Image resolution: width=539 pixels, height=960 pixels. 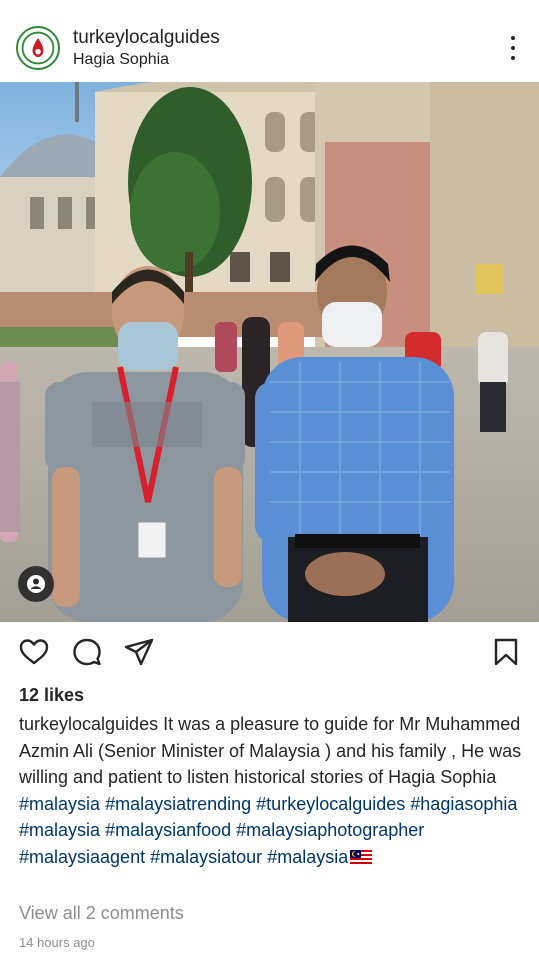 What do you see at coordinates (361, 856) in the screenshot?
I see `malaysia-flag-icon` at bounding box center [361, 856].